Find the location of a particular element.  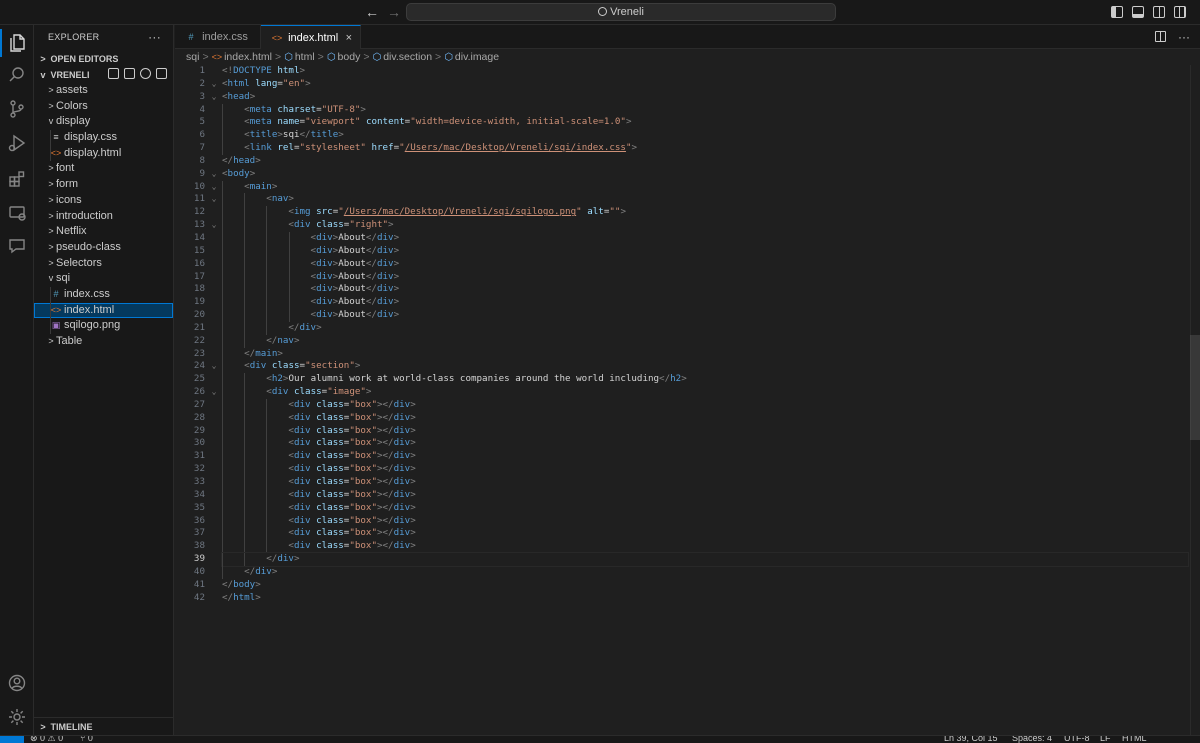

manage-gear-icon is located at coordinates (17, 717).